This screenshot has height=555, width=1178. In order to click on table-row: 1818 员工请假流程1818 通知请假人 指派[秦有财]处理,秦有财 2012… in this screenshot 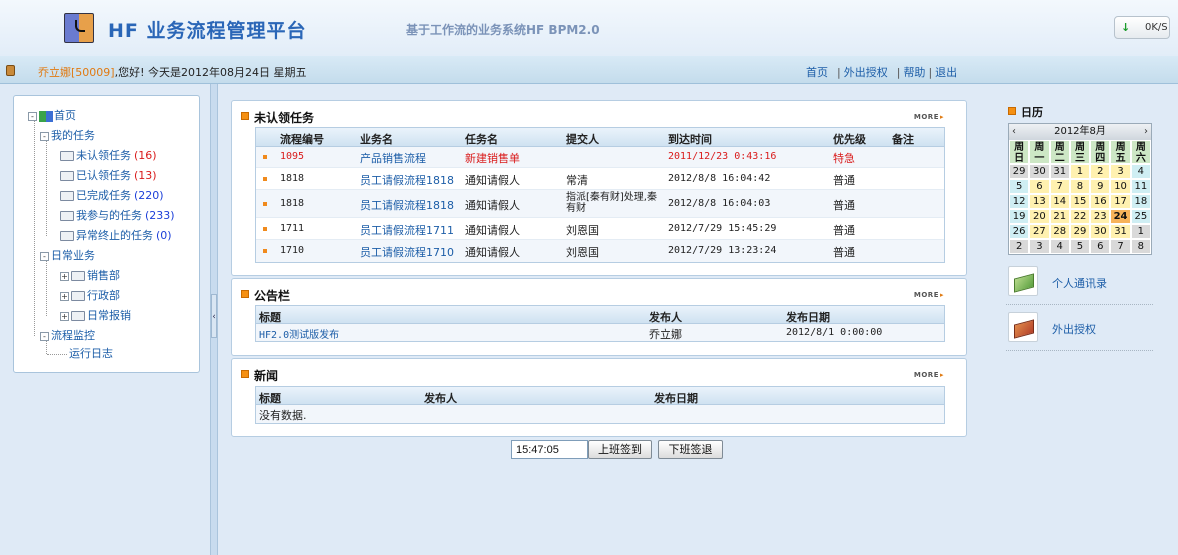, I will do `click(600, 204)`.